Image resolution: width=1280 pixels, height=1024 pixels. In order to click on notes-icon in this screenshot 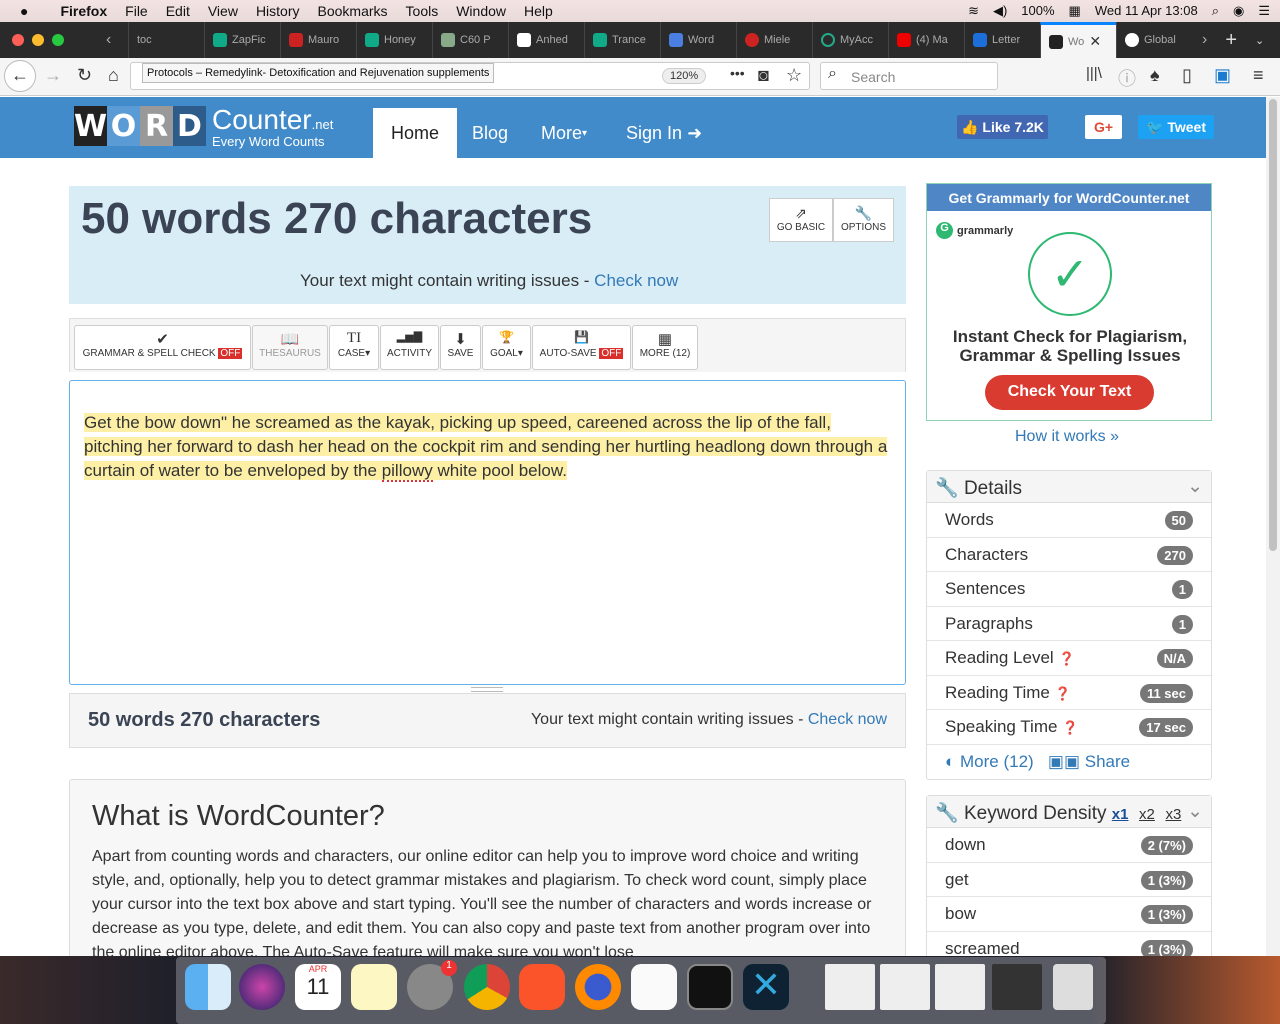, I will do `click(374, 987)`.